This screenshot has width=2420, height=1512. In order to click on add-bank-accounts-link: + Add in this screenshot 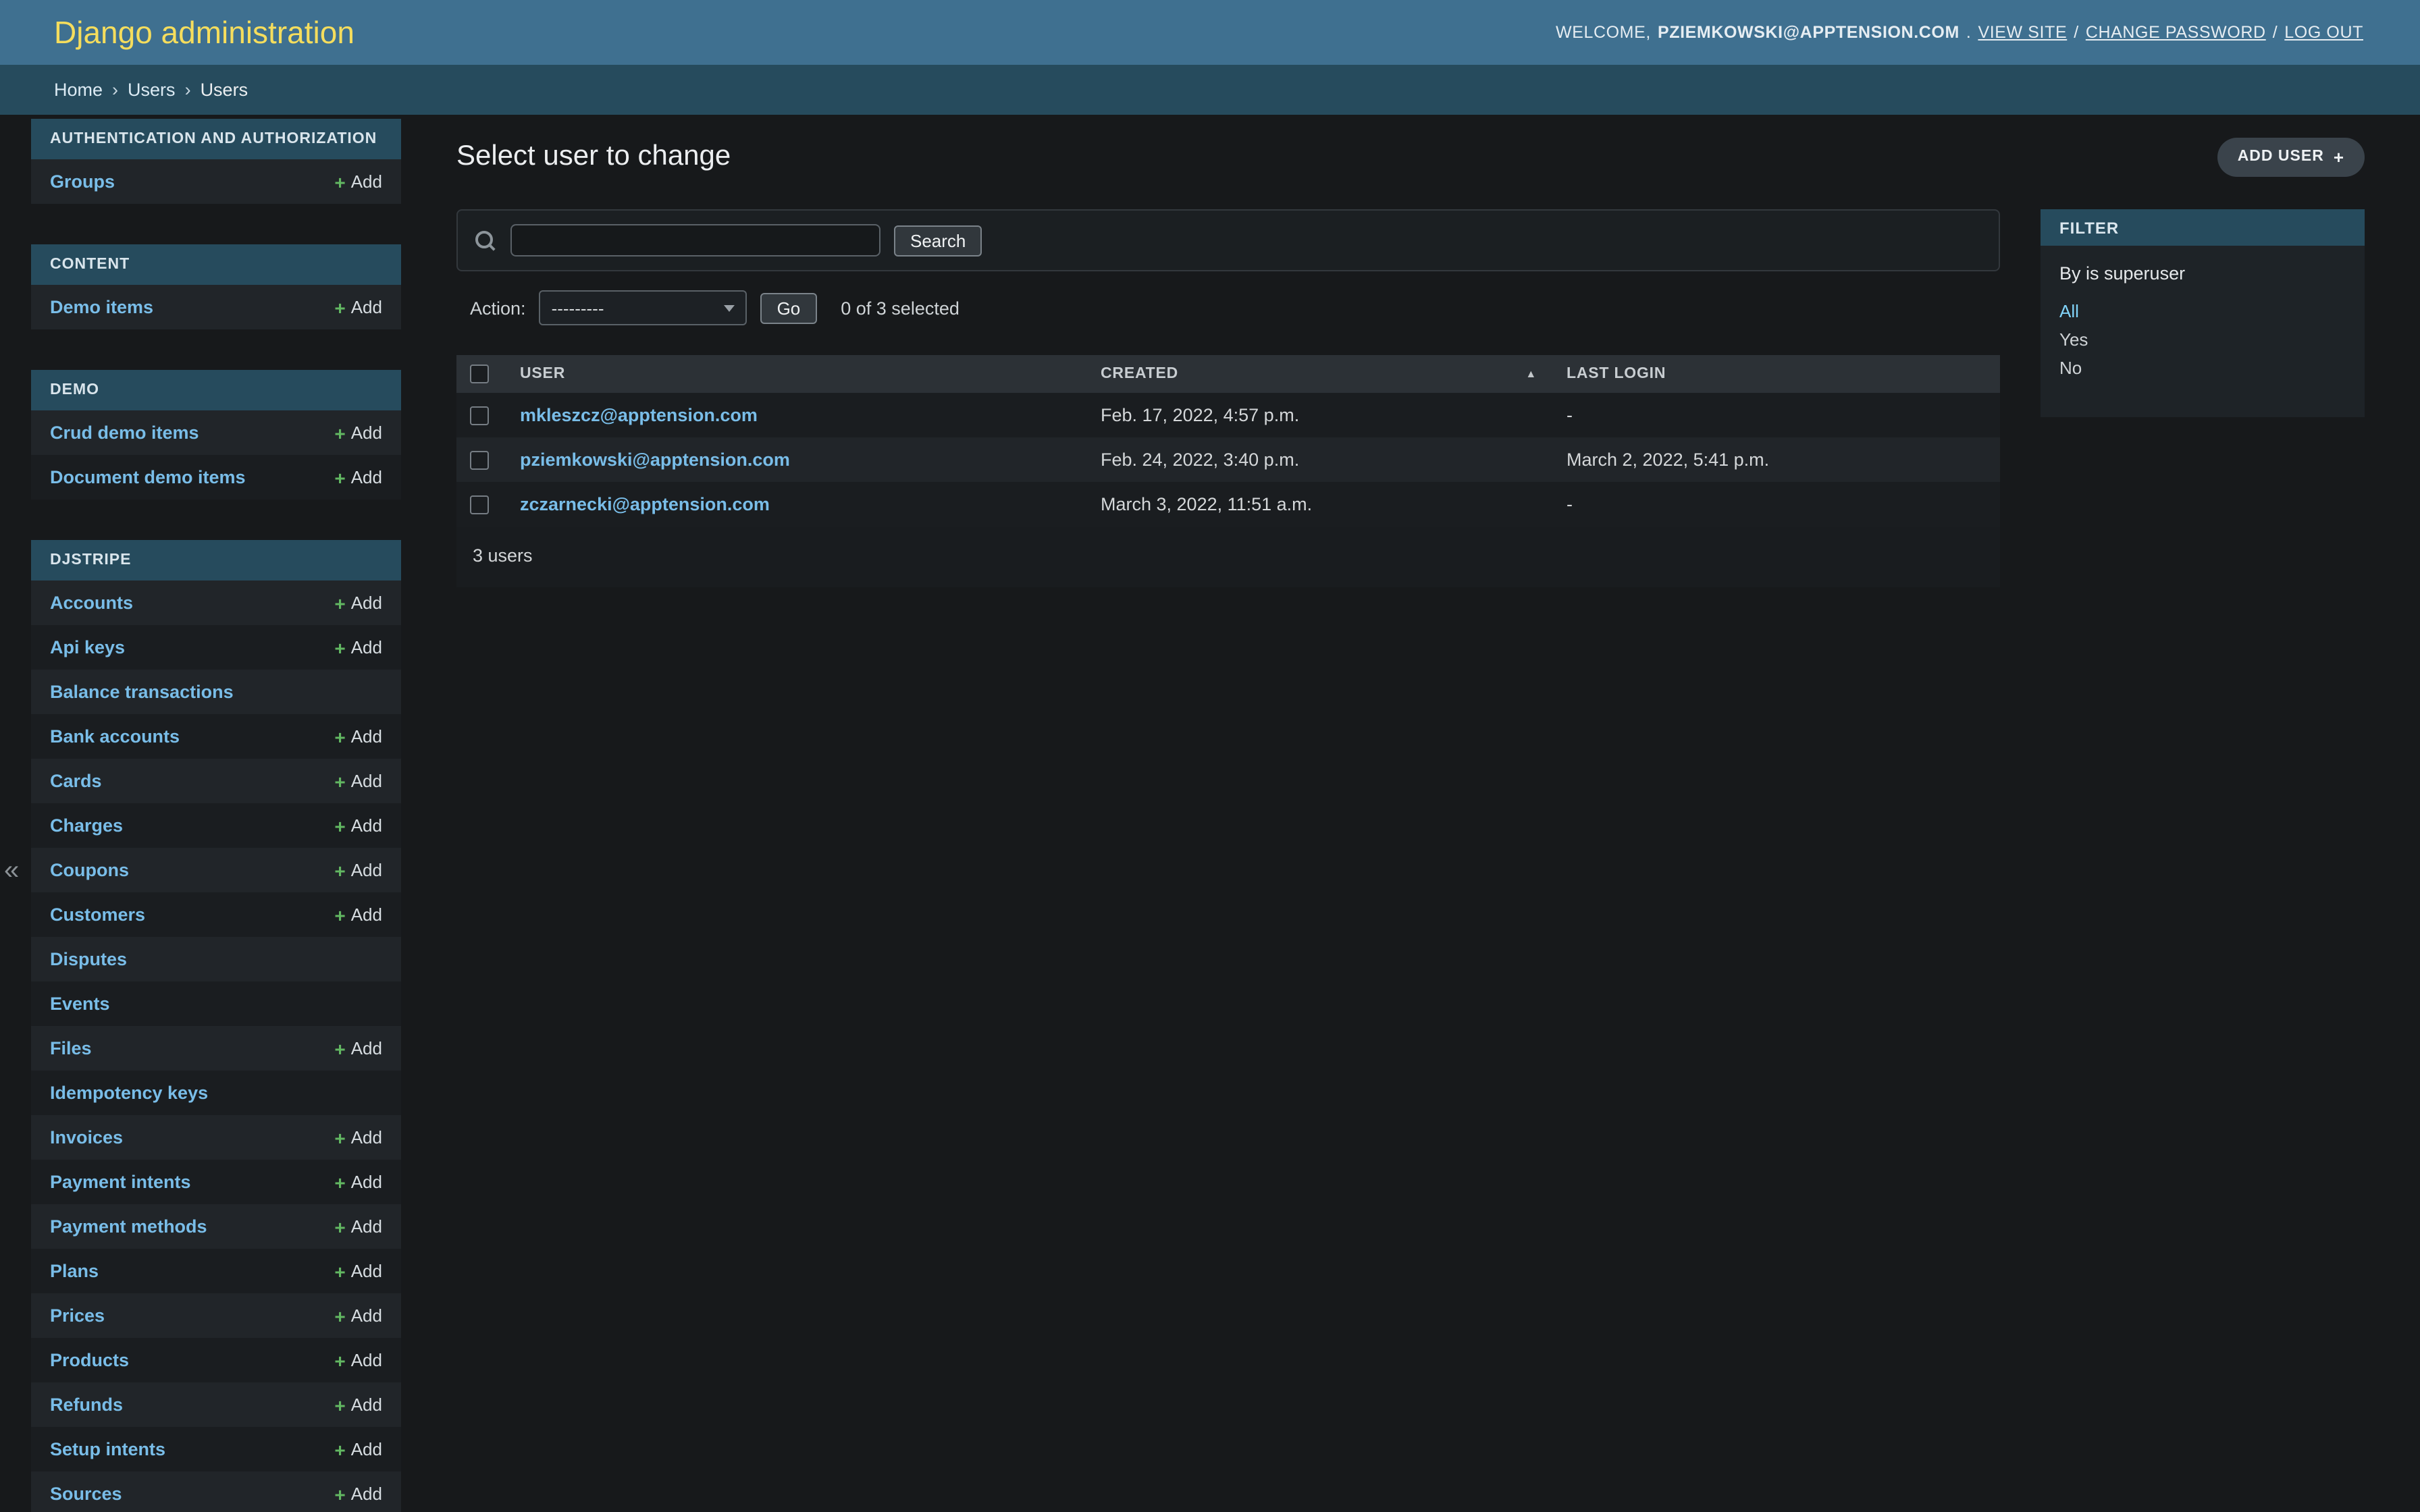, I will do `click(358, 736)`.